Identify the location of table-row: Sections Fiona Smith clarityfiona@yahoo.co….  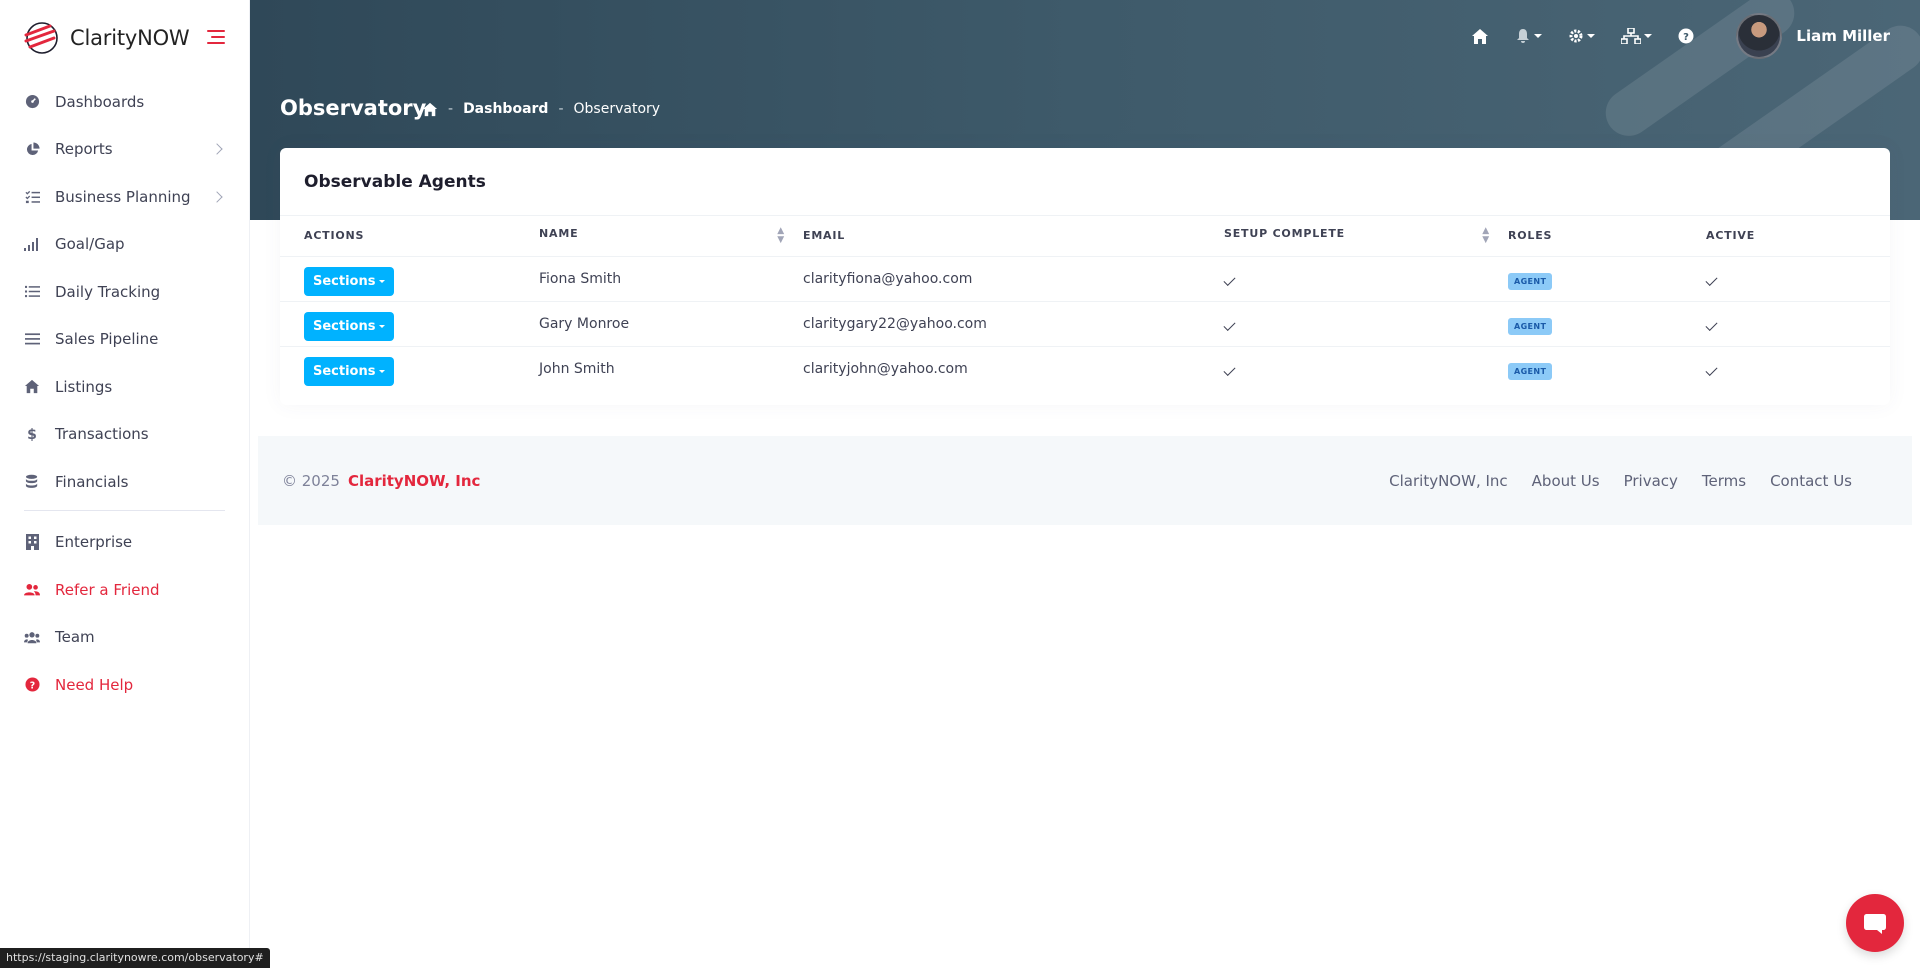
(1085, 279).